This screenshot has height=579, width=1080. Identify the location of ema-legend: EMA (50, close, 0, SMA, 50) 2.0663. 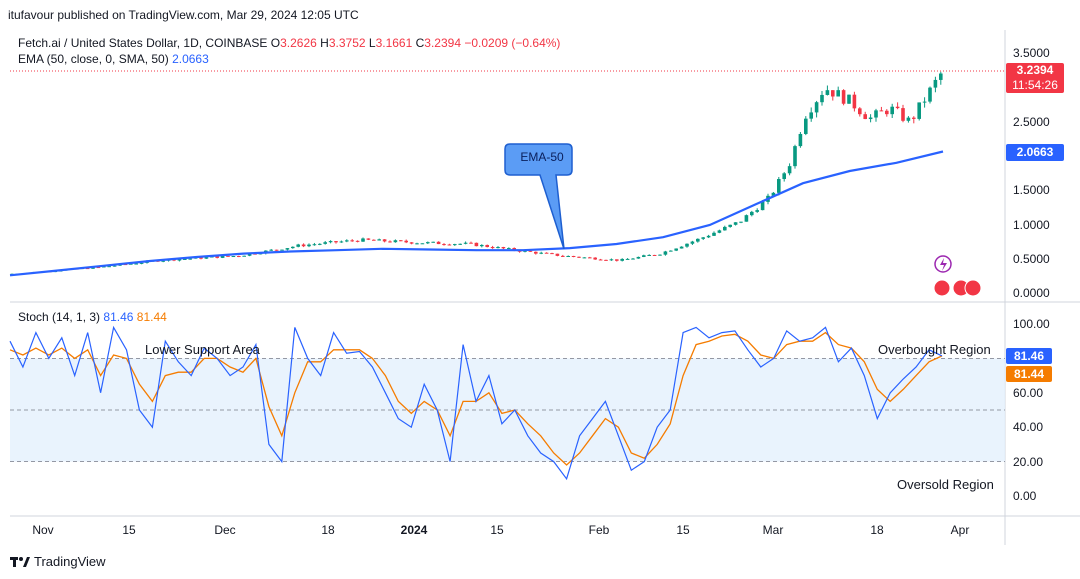
(113, 59).